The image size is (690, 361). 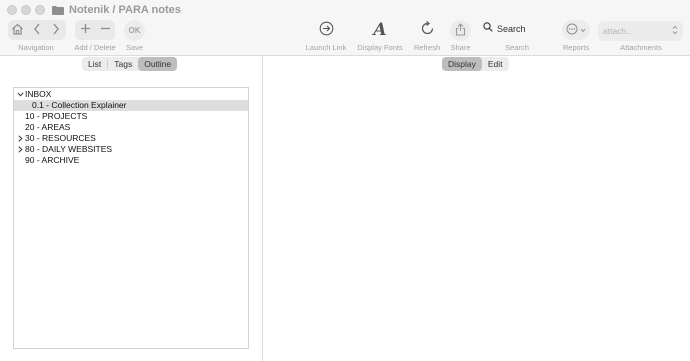 I want to click on up-down-chevron-icon, so click(x=675, y=31).